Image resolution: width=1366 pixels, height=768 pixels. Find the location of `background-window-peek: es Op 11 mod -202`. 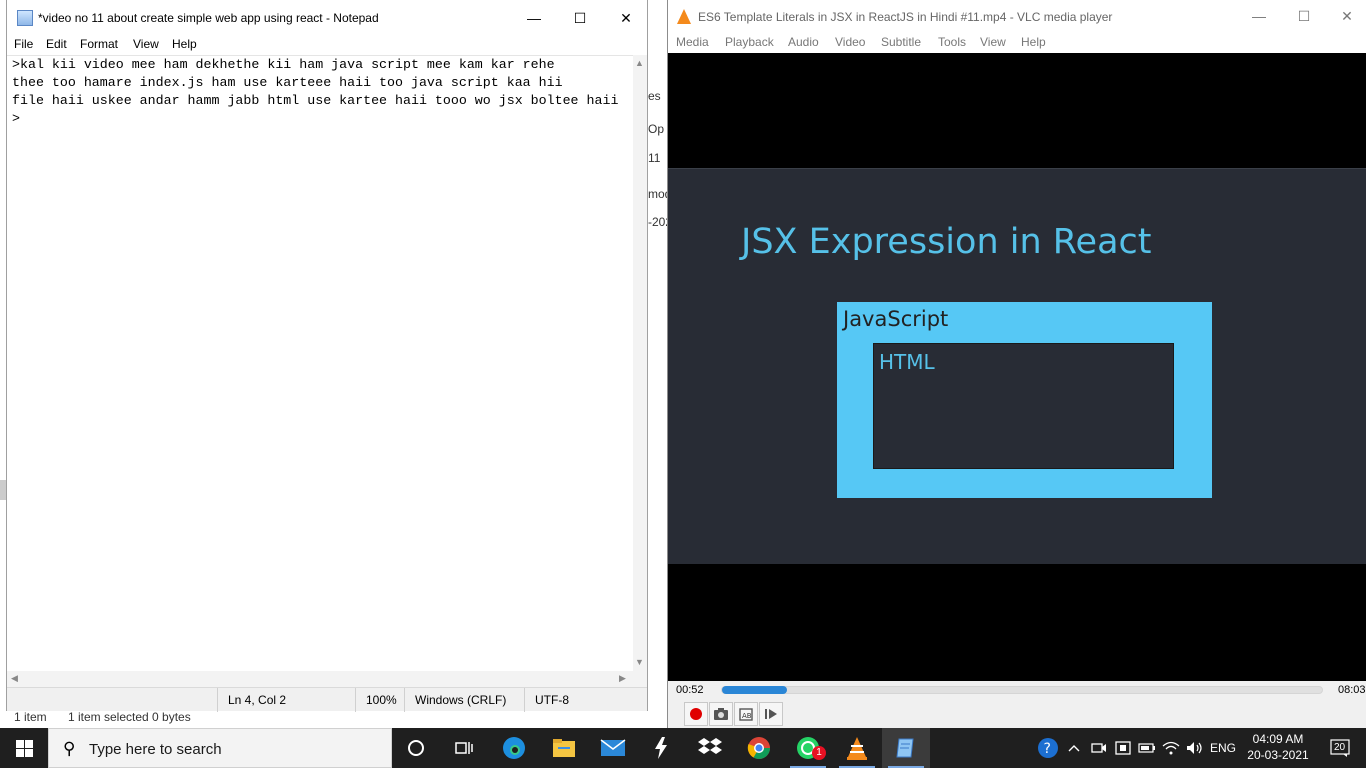

background-window-peek: es Op 11 mod -202 is located at coordinates (657, 148).